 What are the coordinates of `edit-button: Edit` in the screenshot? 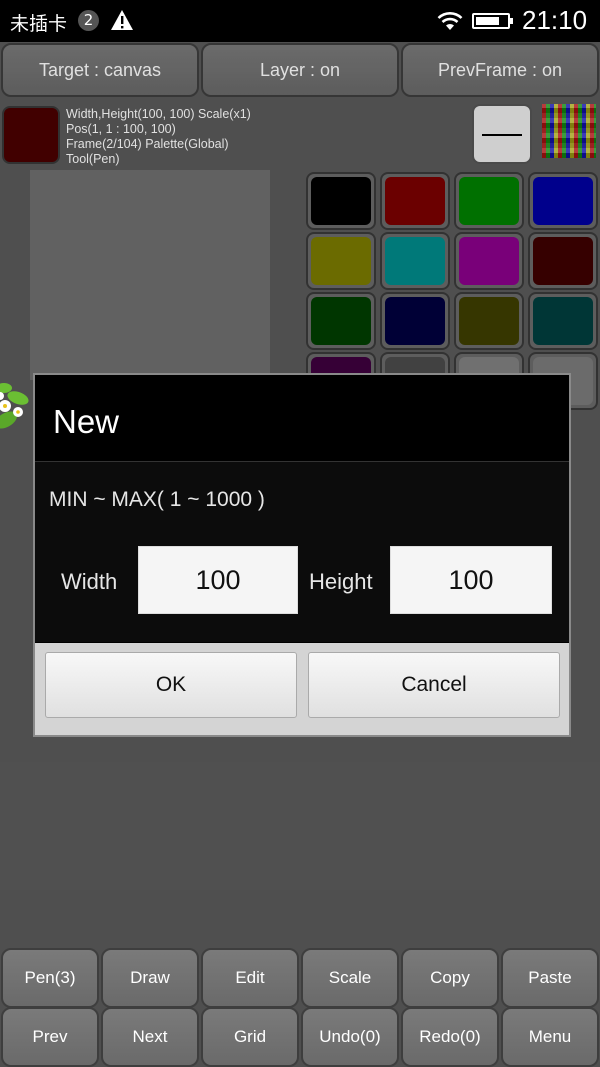 It's located at (250, 978).